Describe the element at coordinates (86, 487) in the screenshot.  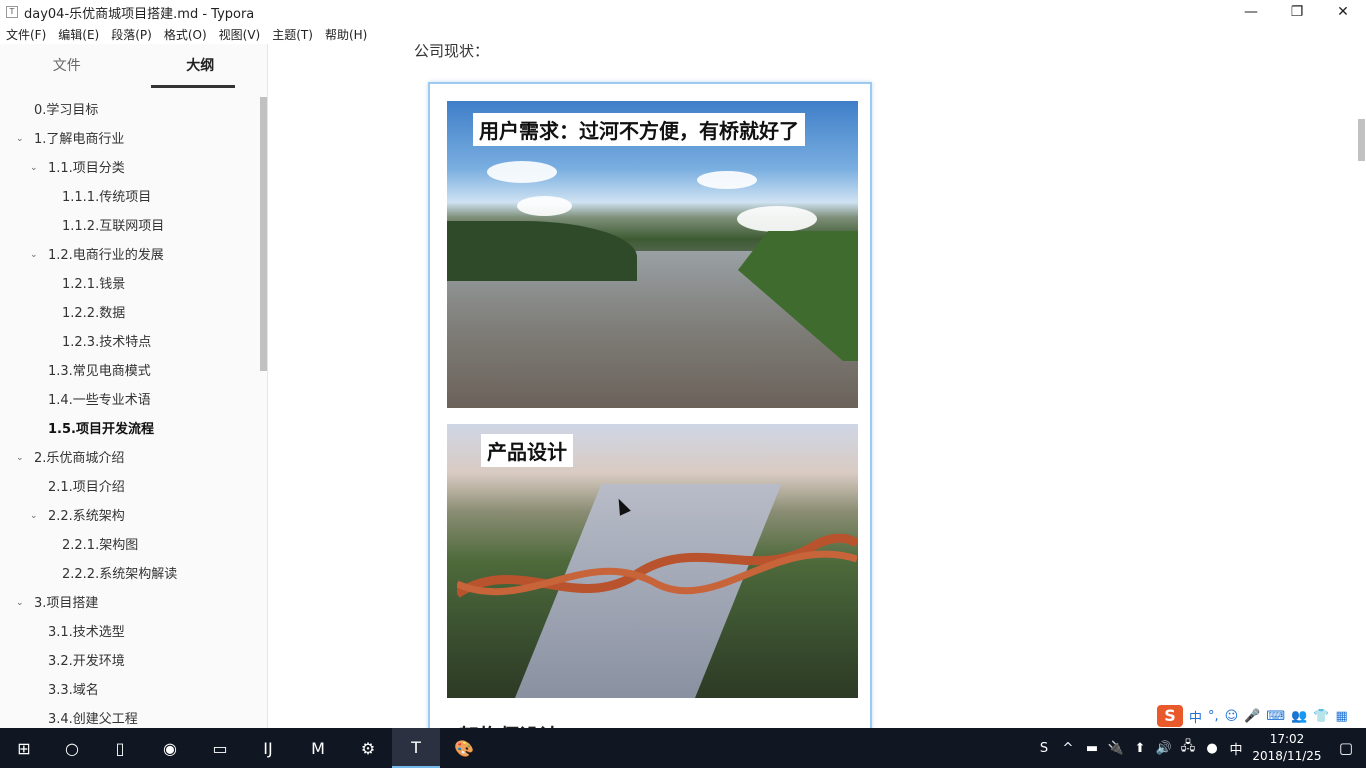
I see `outline-item: 2.1.项目介绍` at that location.